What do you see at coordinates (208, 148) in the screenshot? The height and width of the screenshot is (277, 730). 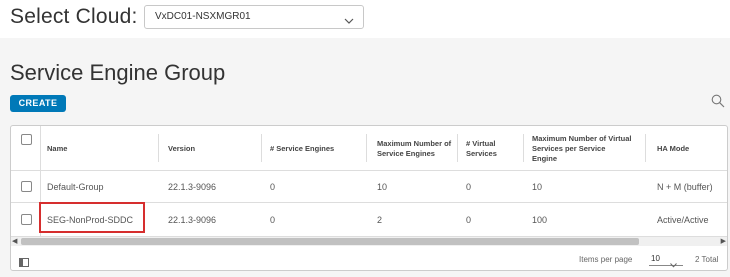 I see `header-version: Version` at bounding box center [208, 148].